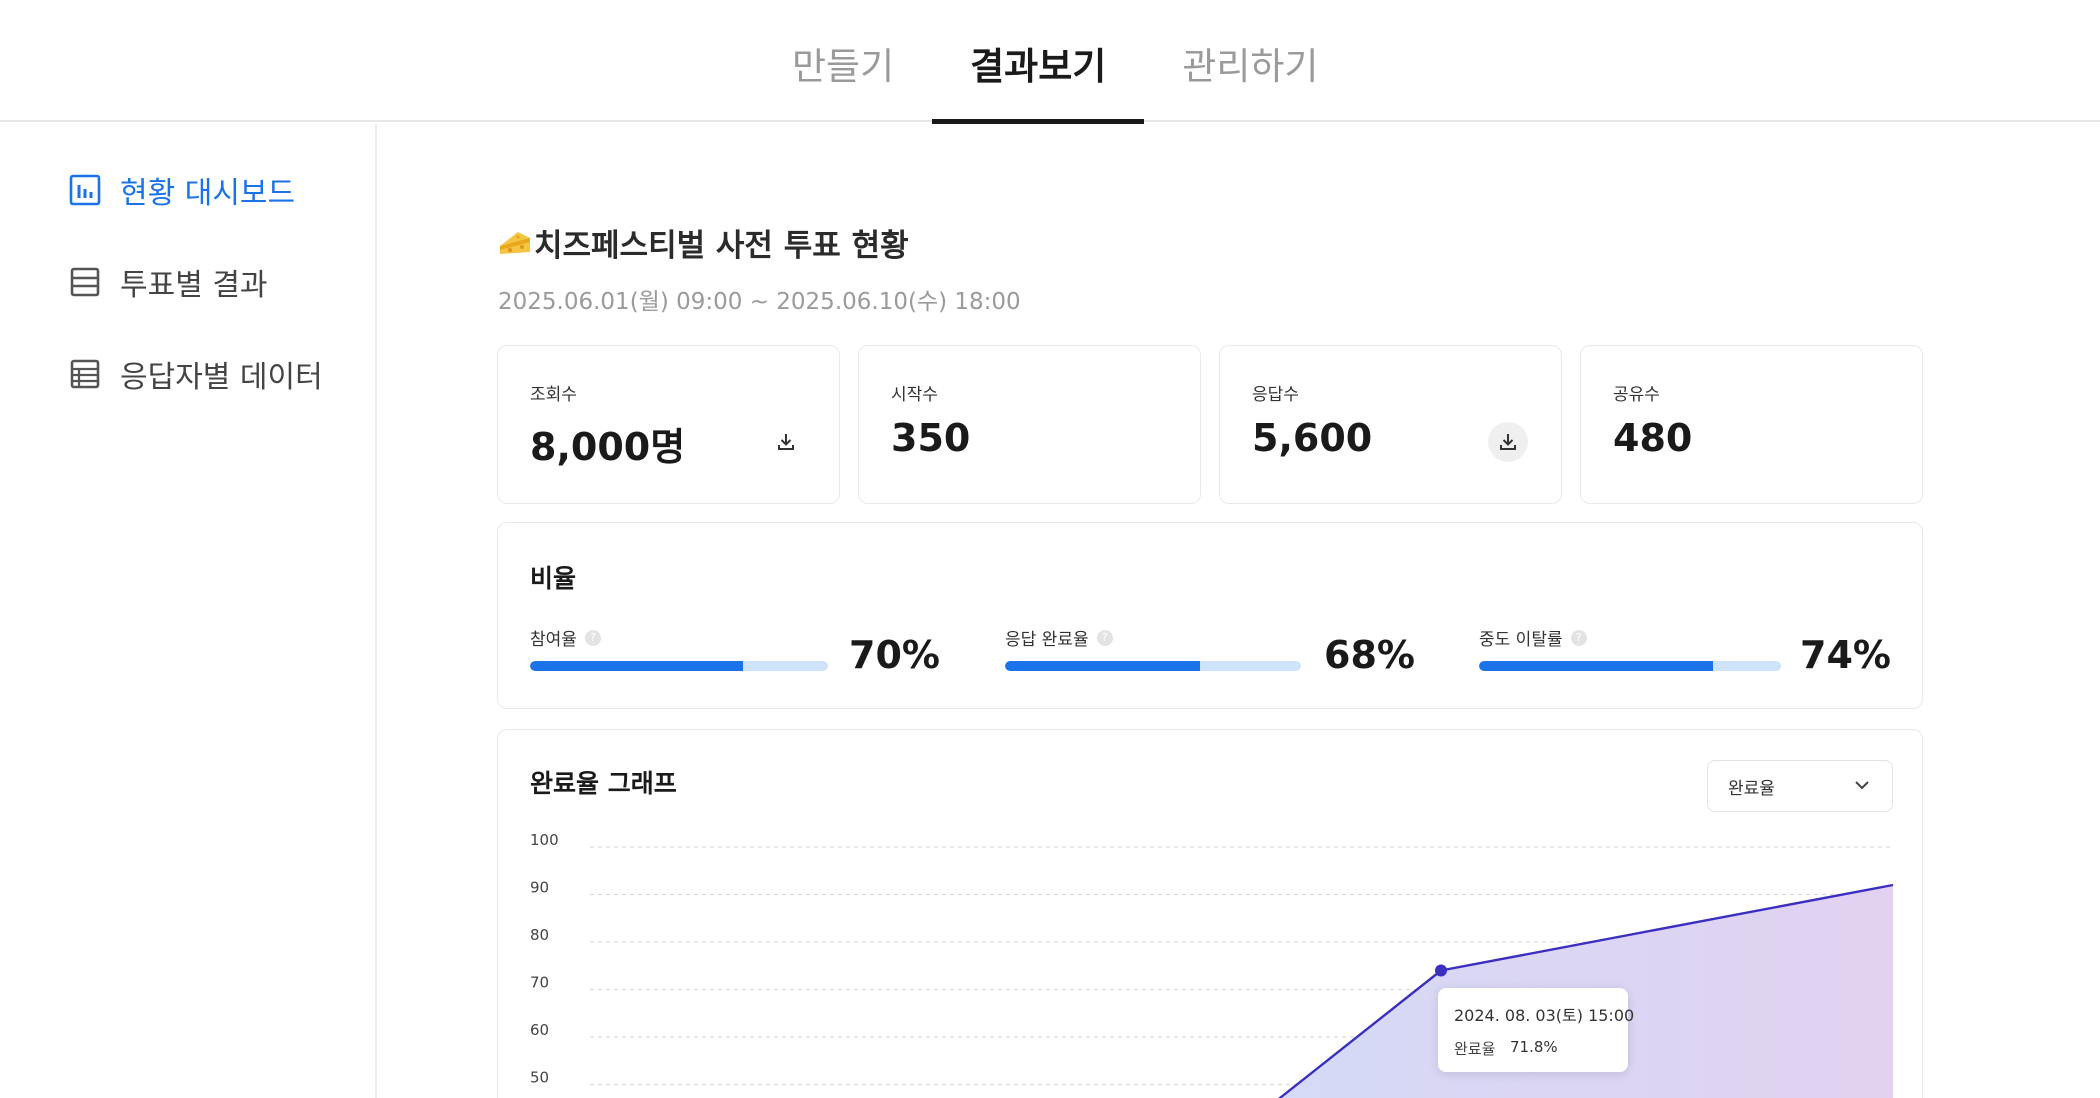  I want to click on tooltip-label: 완료율, so click(1475, 1049).